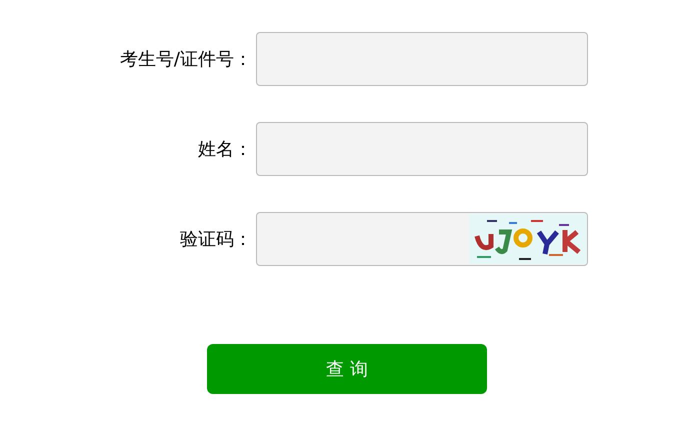 This screenshot has width=693, height=422. What do you see at coordinates (422, 239) in the screenshot?
I see `captcha-field` at bounding box center [422, 239].